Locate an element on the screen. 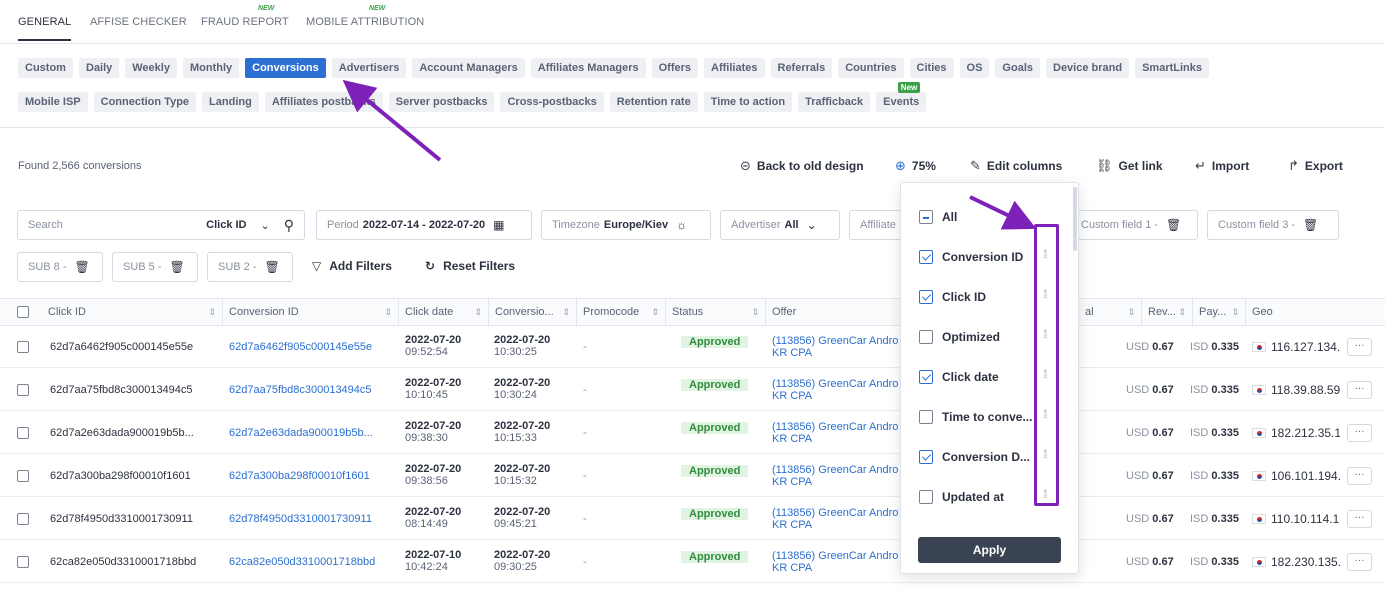  select-all-checkbox is located at coordinates (23, 312).